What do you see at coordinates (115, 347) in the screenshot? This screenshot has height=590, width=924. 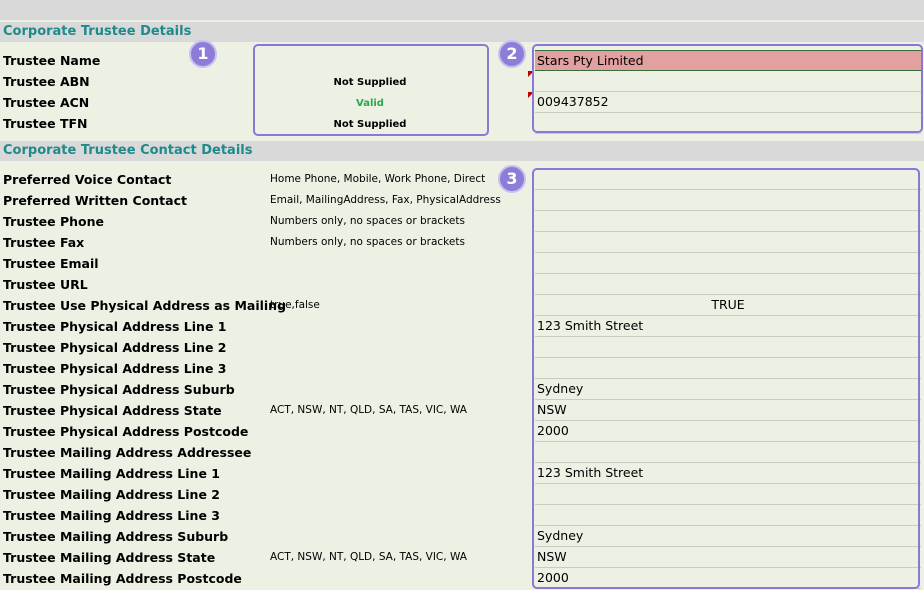 I see `contact-label: Trustee Physical Address Line 2` at bounding box center [115, 347].